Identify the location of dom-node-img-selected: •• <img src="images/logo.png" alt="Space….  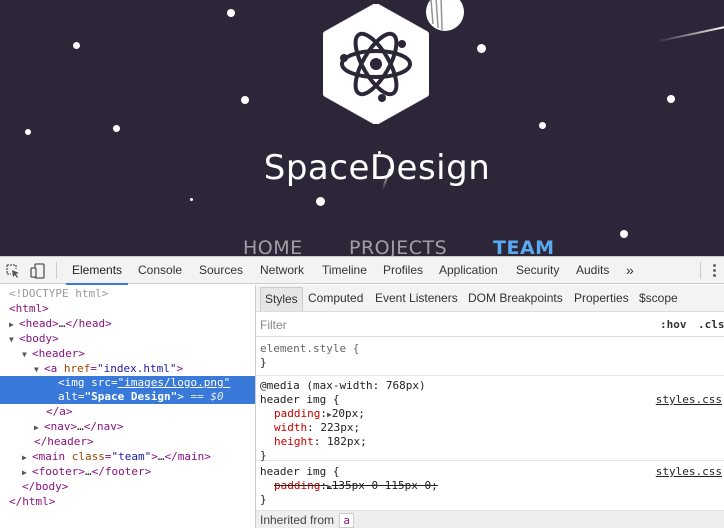
(127, 428).